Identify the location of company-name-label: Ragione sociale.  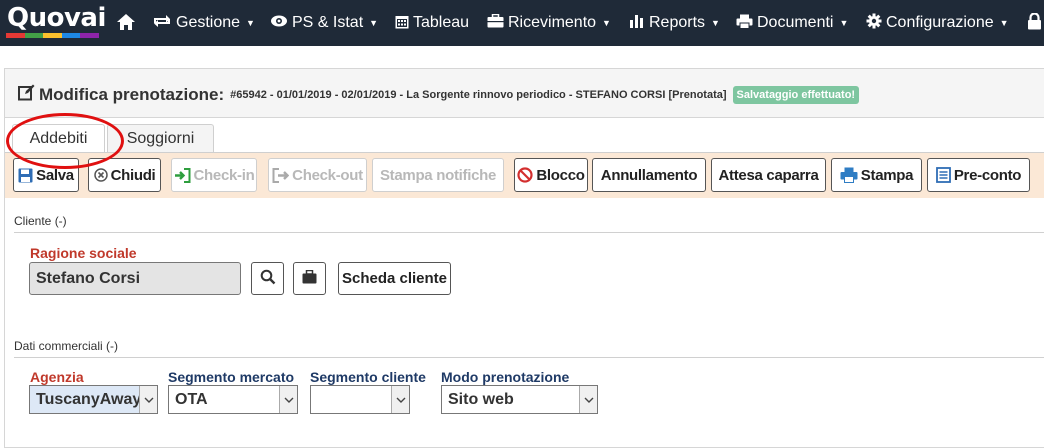
(83, 253).